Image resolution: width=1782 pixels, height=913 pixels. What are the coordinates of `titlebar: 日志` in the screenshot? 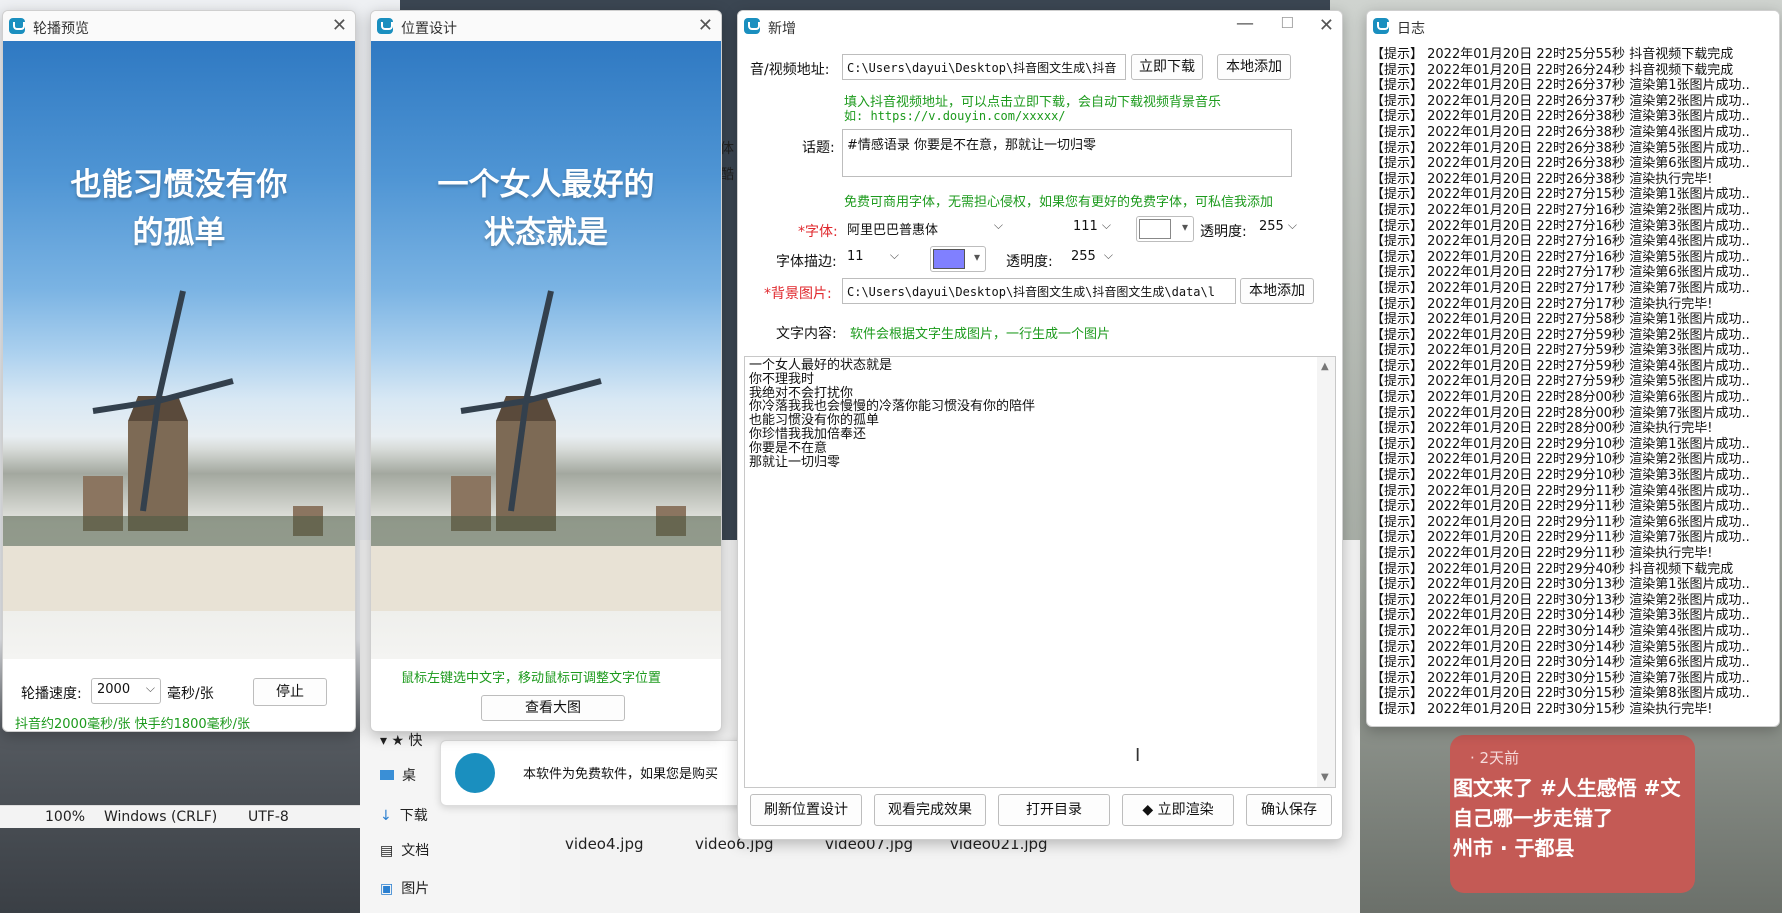 It's located at (1573, 26).